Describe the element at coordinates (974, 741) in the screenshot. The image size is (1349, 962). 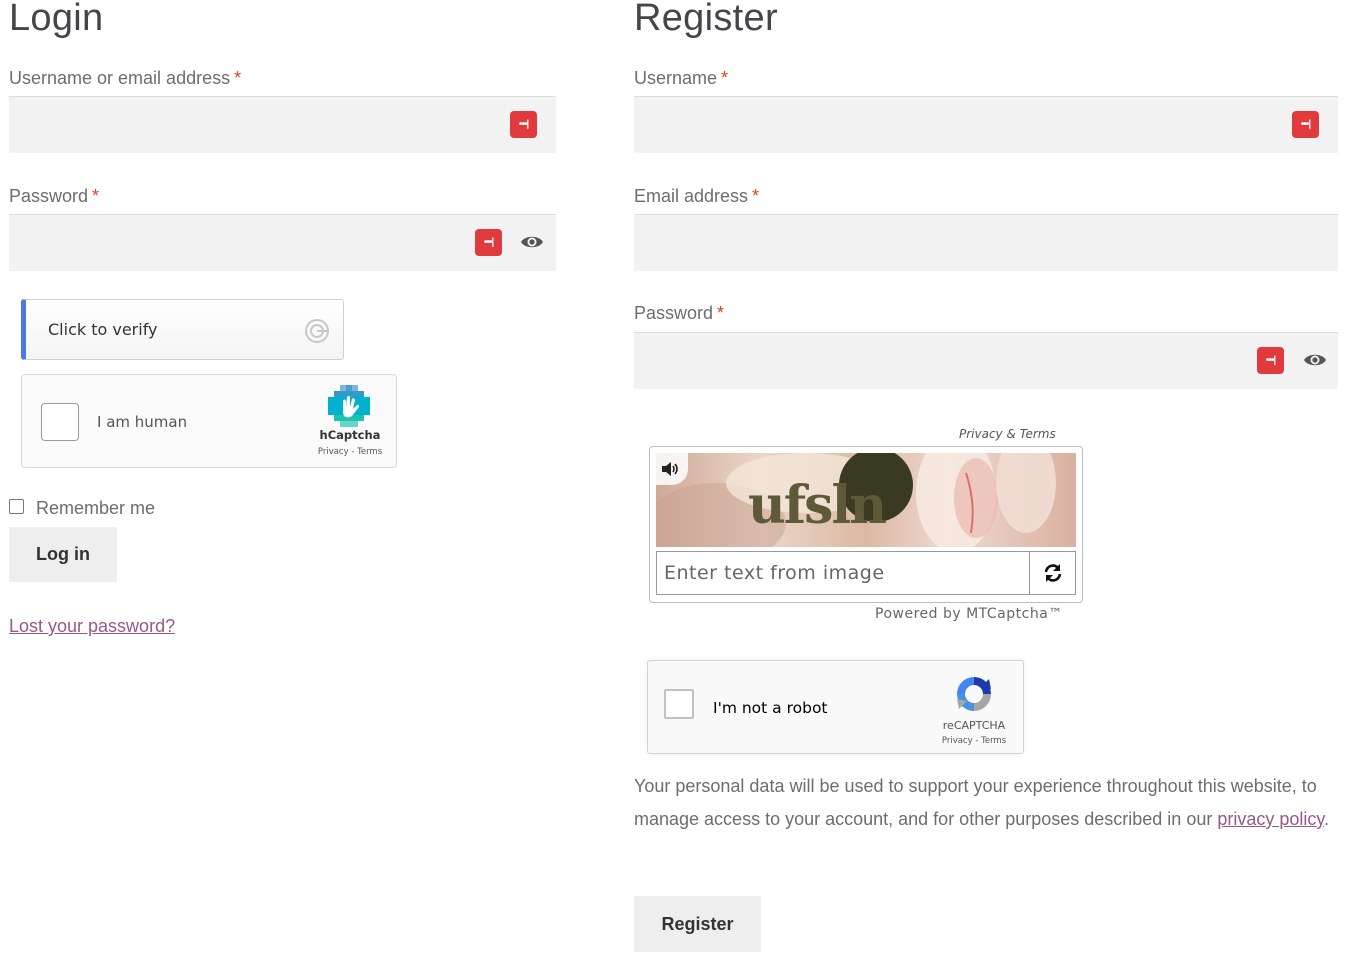
I see `recaptcha-links: Privacy - Terms` at that location.